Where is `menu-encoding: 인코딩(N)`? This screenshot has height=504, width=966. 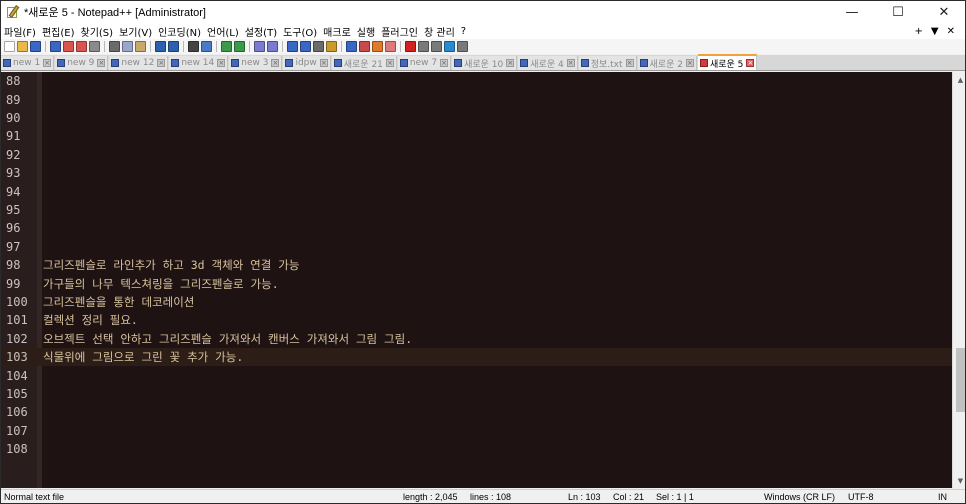 menu-encoding: 인코딩(N) is located at coordinates (179, 31).